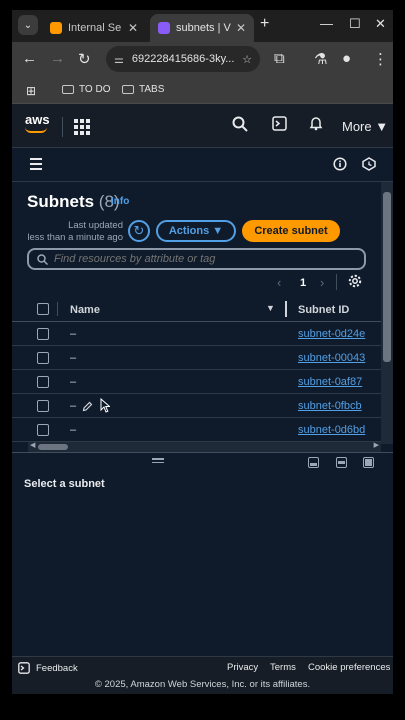  What do you see at coordinates (279, 125) in the screenshot?
I see `cloudshell-icon` at bounding box center [279, 125].